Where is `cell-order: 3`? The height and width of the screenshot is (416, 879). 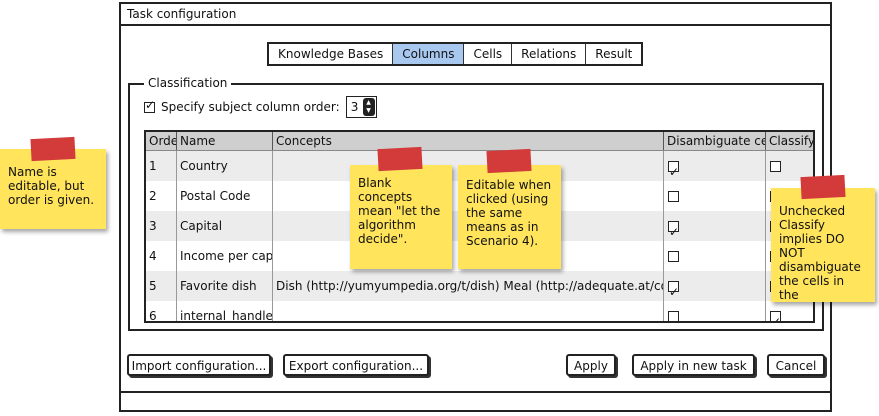
cell-order: 3 is located at coordinates (161, 226).